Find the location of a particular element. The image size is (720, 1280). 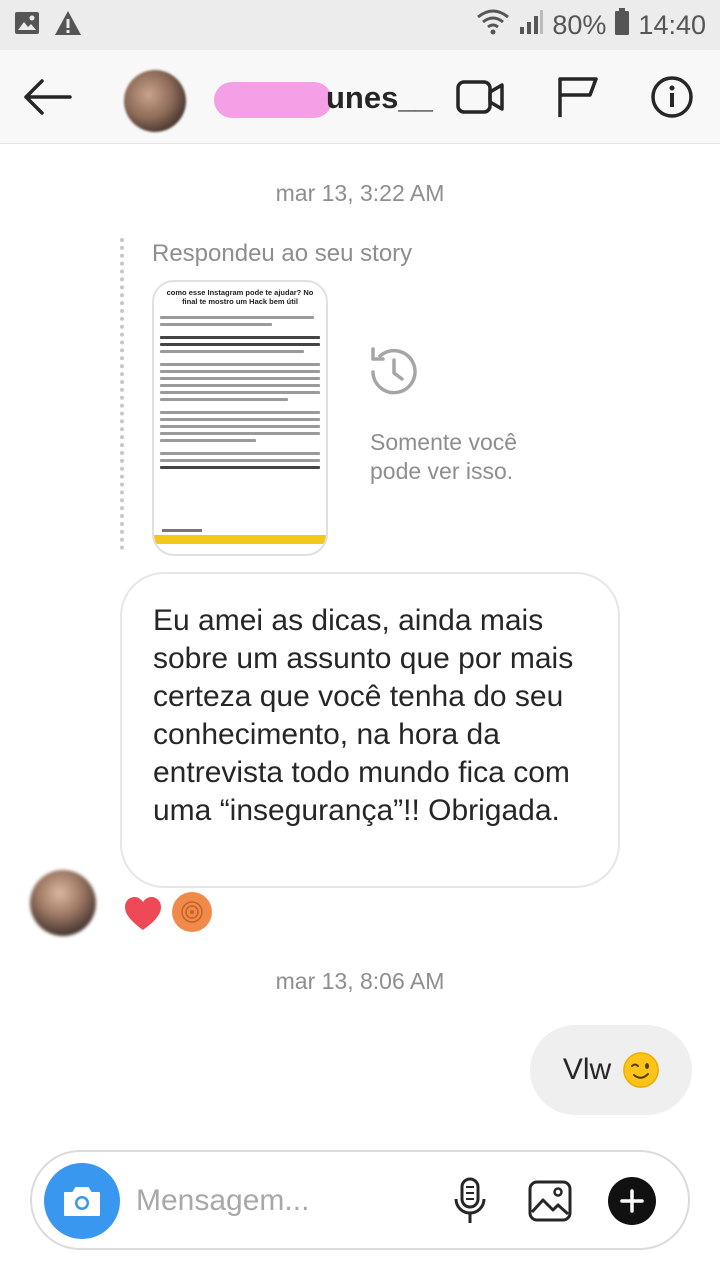

gallery-button is located at coordinates (550, 1201).